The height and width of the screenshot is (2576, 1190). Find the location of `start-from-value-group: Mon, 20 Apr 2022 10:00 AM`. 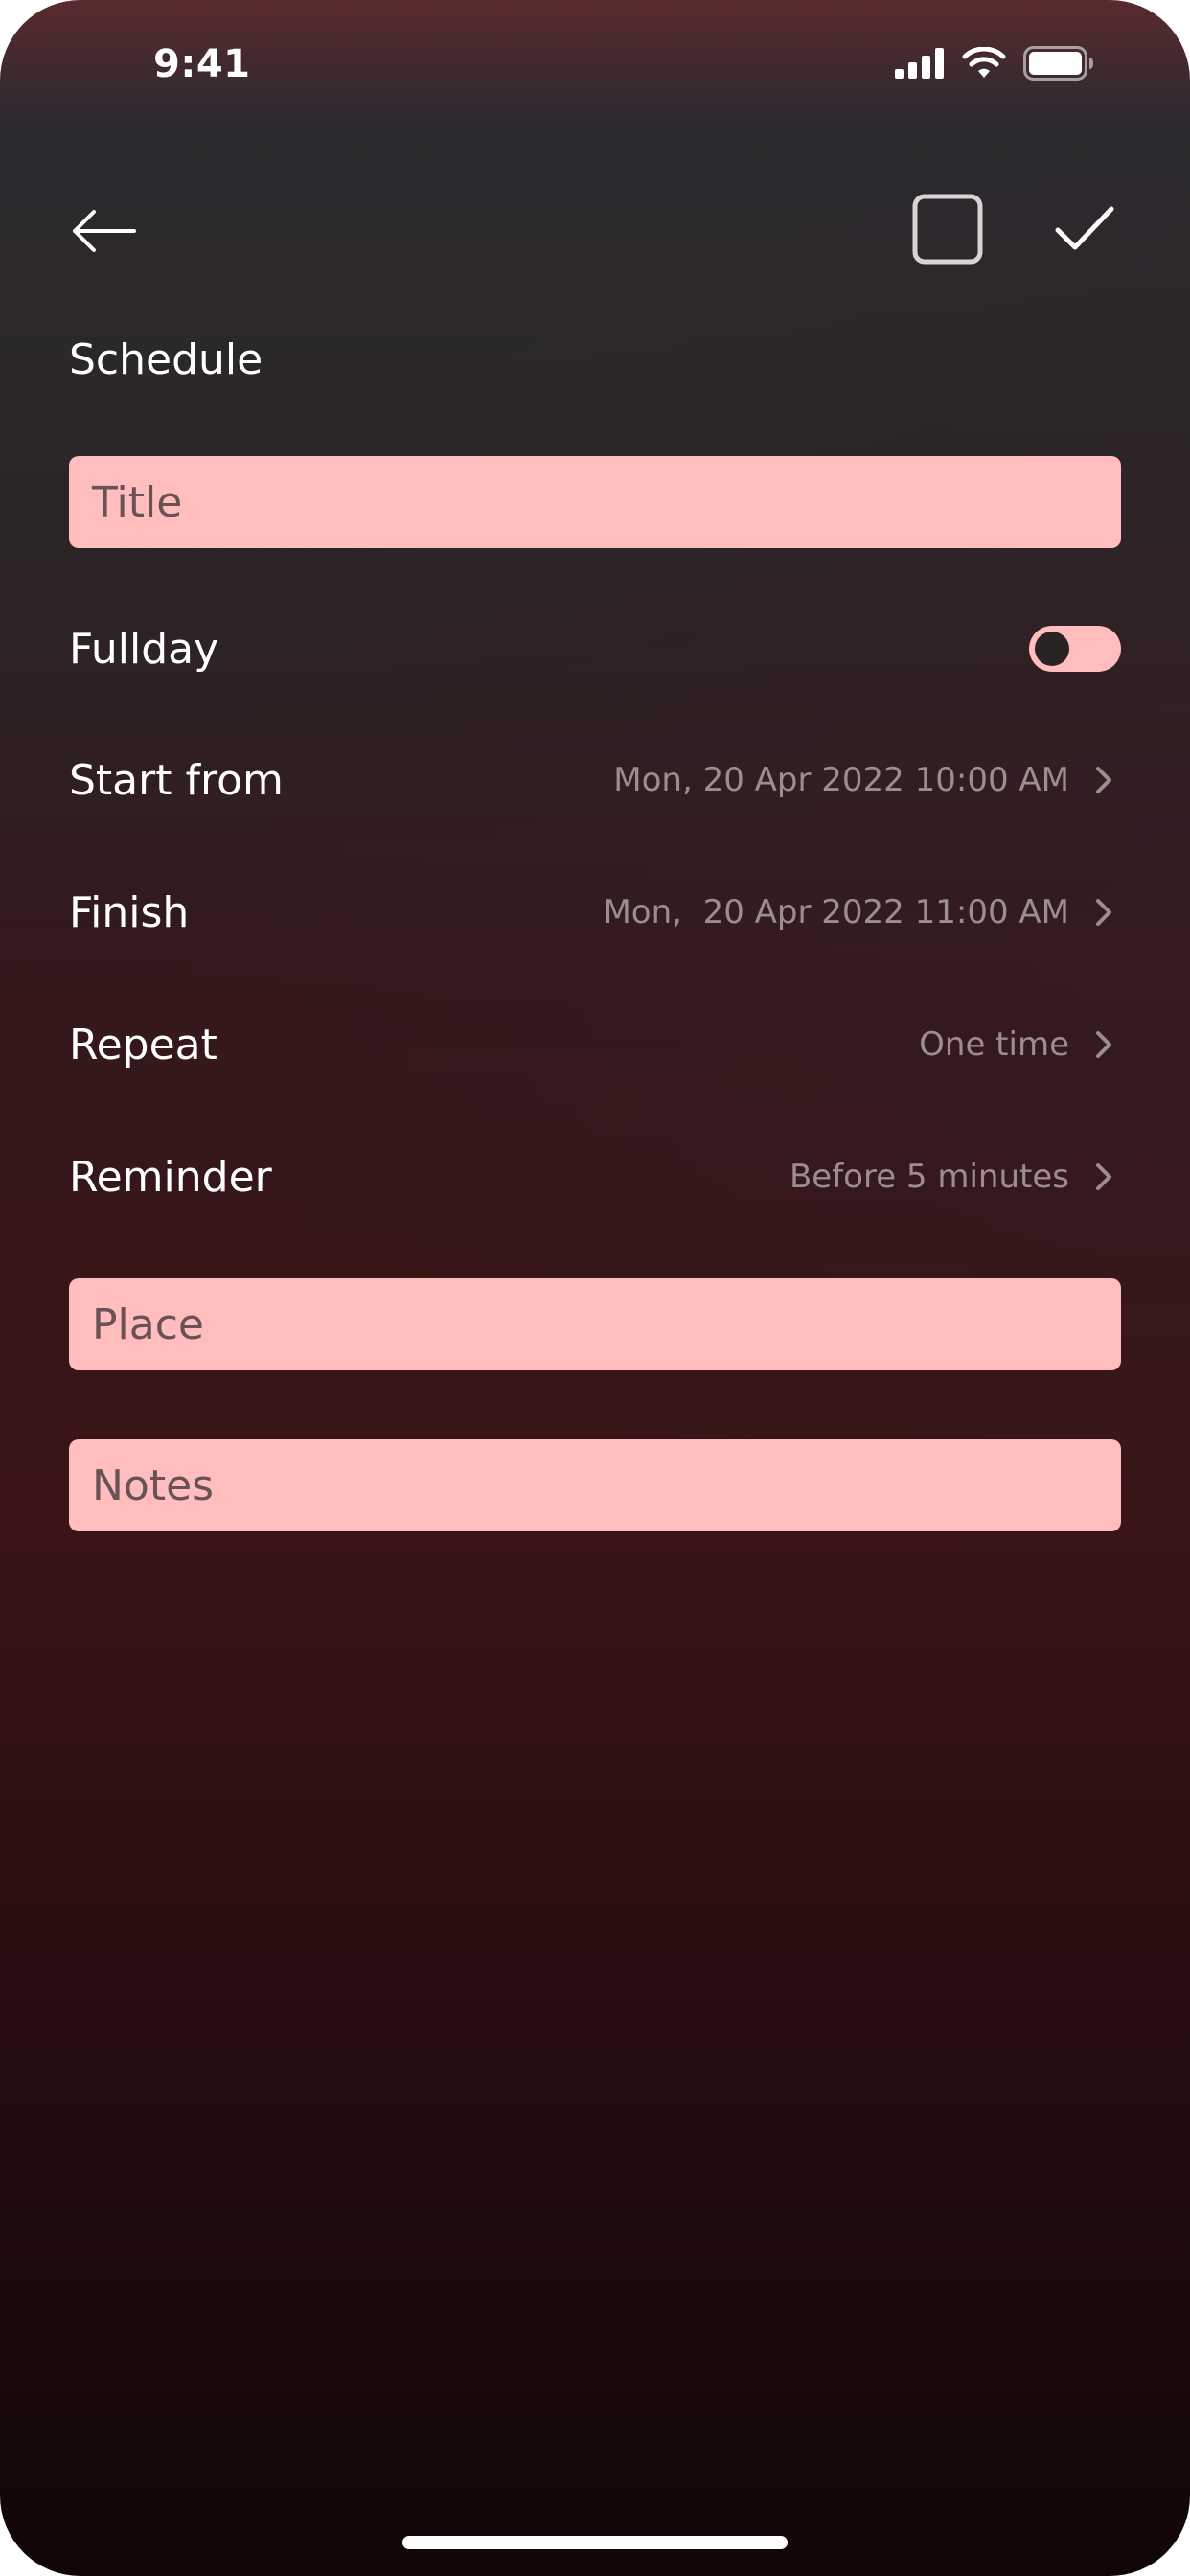

start-from-value-group: Mon, 20 Apr 2022 10:00 AM is located at coordinates (867, 780).